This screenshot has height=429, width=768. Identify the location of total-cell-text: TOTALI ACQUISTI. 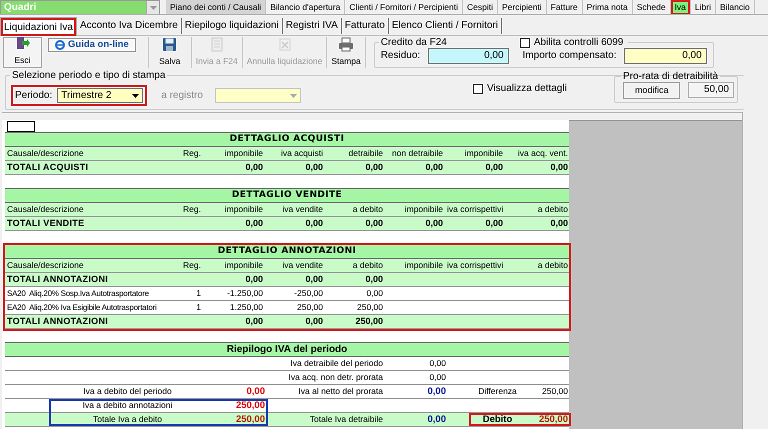
(48, 167).